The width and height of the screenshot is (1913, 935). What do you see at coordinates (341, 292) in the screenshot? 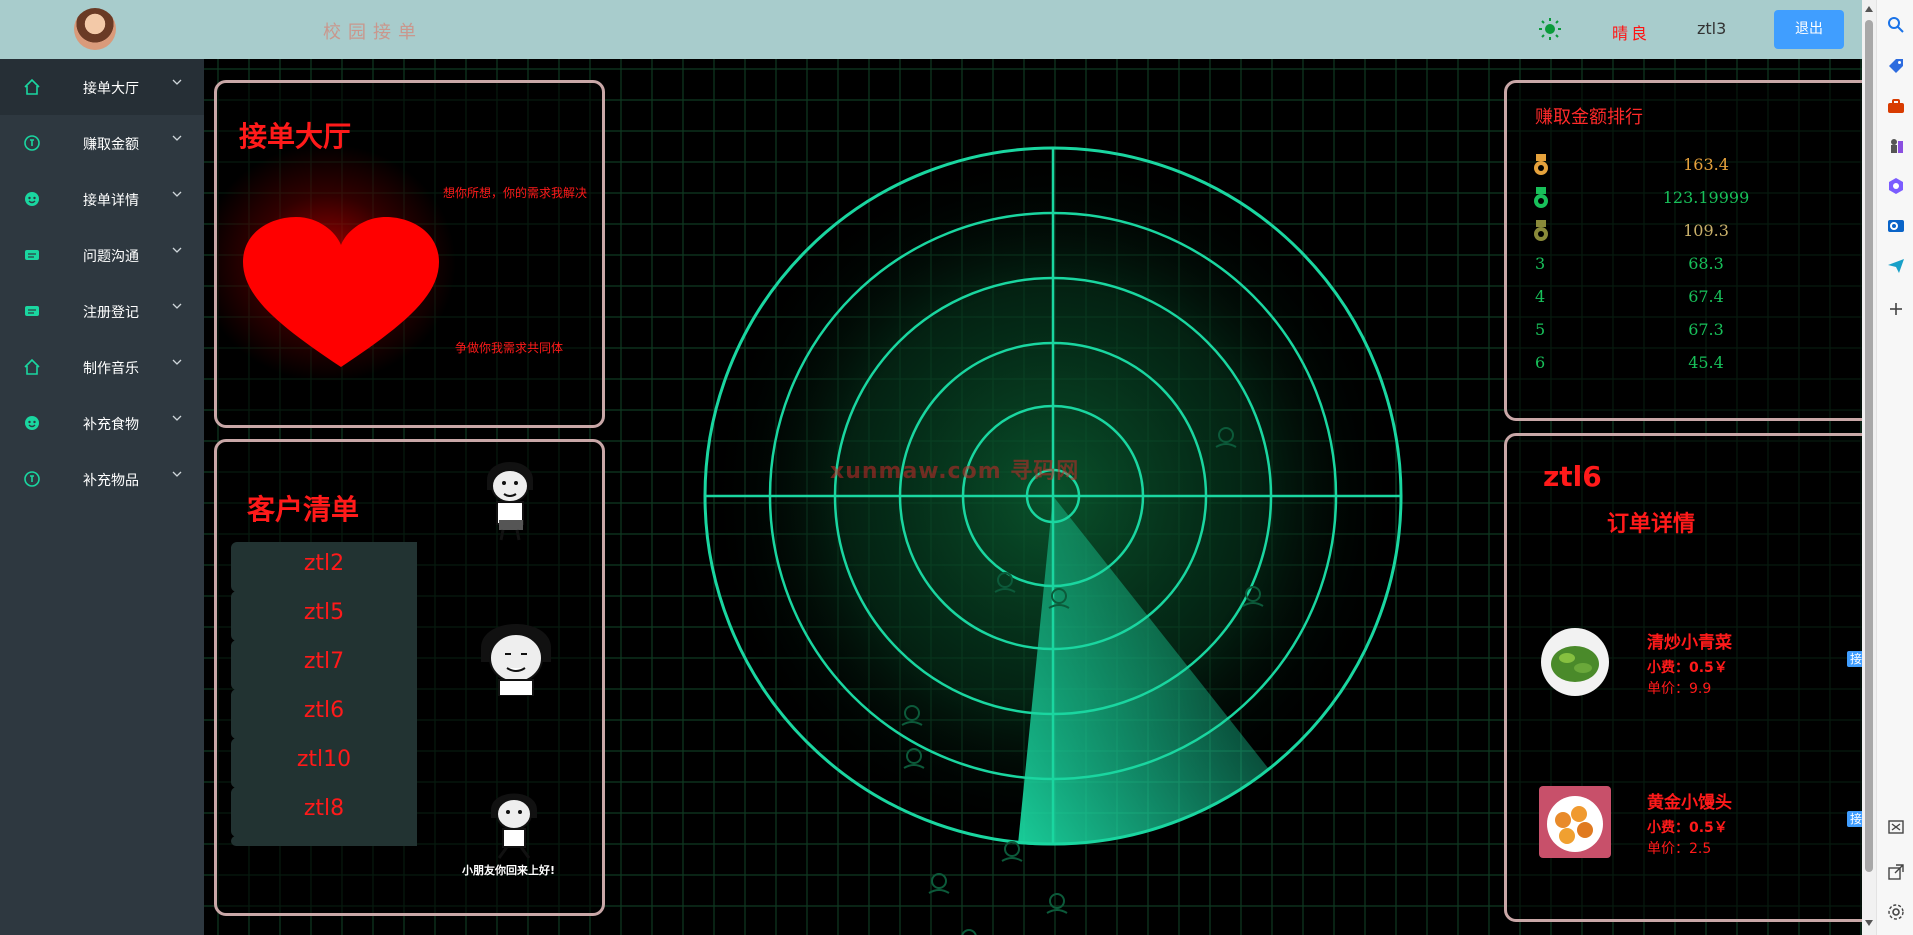
I see `heart-icon` at bounding box center [341, 292].